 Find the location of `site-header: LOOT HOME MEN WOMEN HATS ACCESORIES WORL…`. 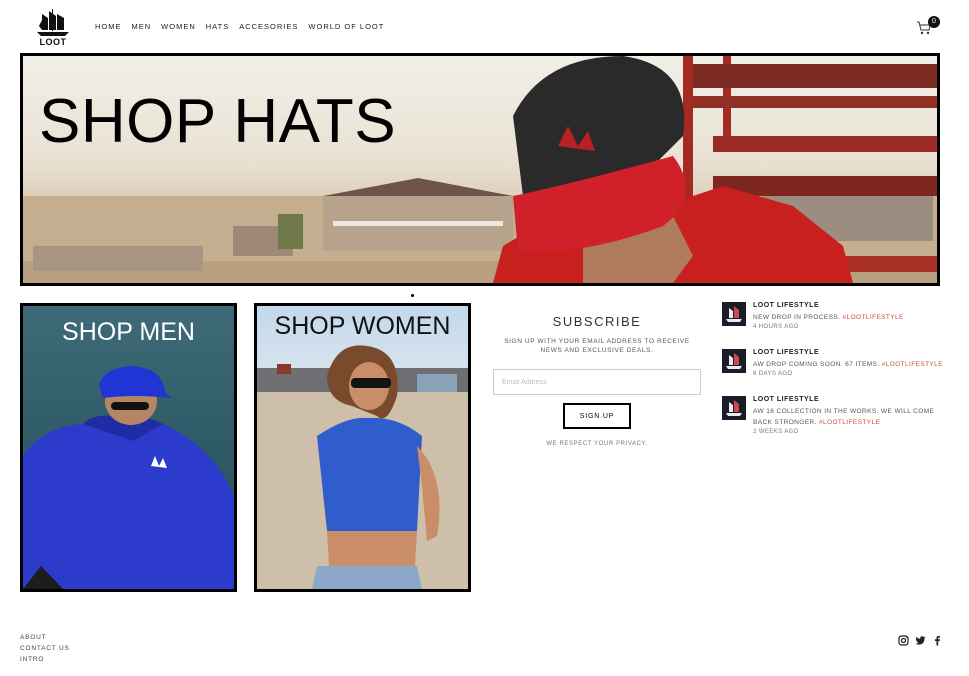

site-header: LOOT HOME MEN WOMEN HATS ACCESORIES WORL… is located at coordinates (484, 26).